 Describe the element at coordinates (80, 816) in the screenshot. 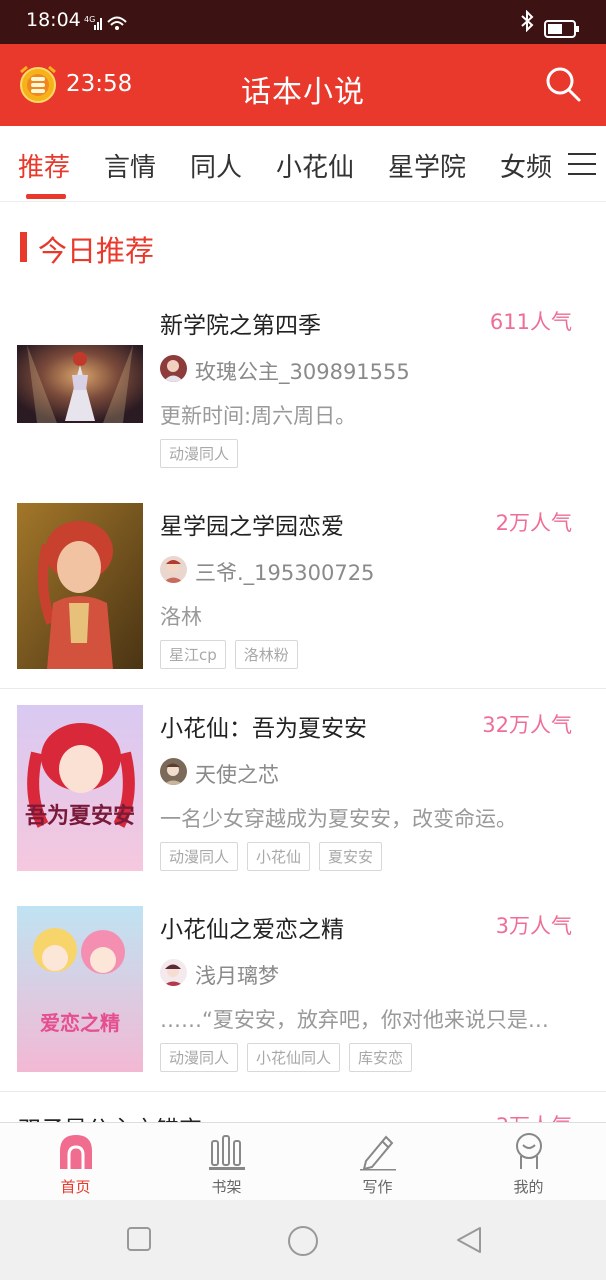

I see `svg-text: 吾为夏安安` at that location.